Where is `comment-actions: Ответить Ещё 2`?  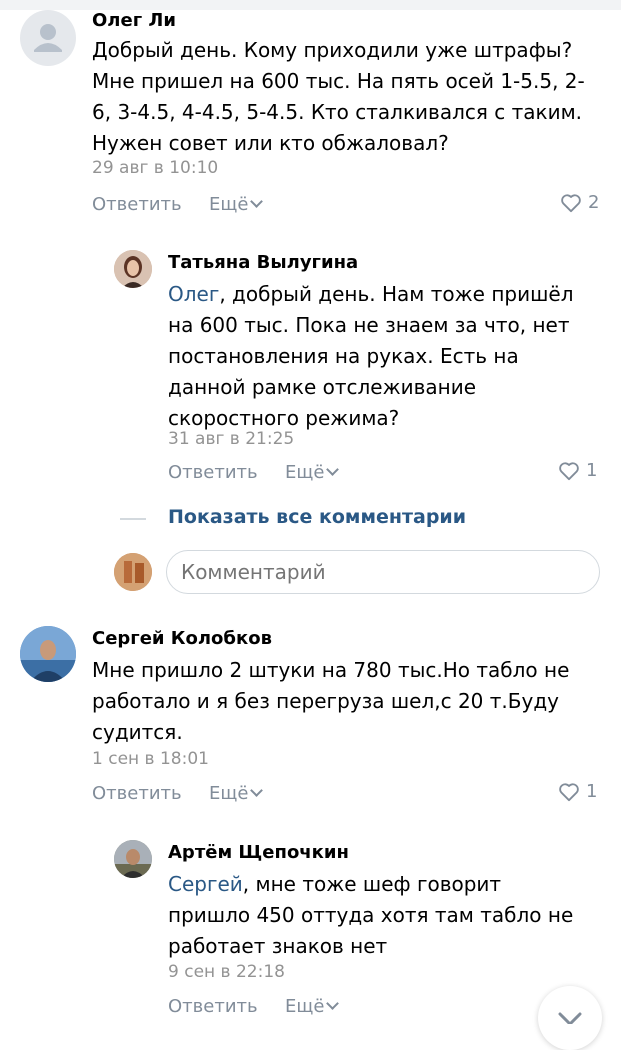 comment-actions: Ответить Ещё 2 is located at coordinates (347, 208).